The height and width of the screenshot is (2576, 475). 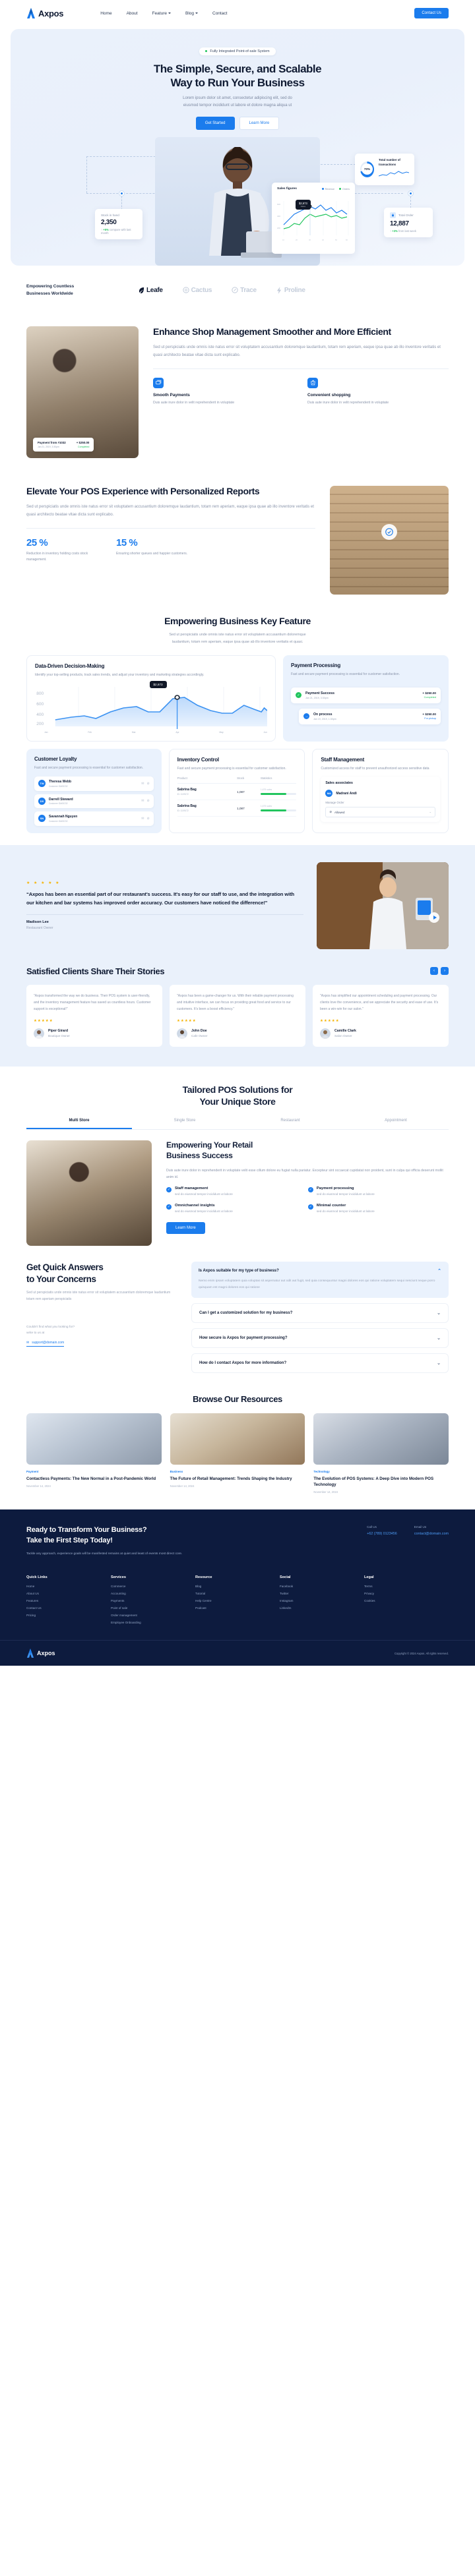 What do you see at coordinates (51, 1328) in the screenshot?
I see `faq-note-line1: Couldn't find what you looking for?` at bounding box center [51, 1328].